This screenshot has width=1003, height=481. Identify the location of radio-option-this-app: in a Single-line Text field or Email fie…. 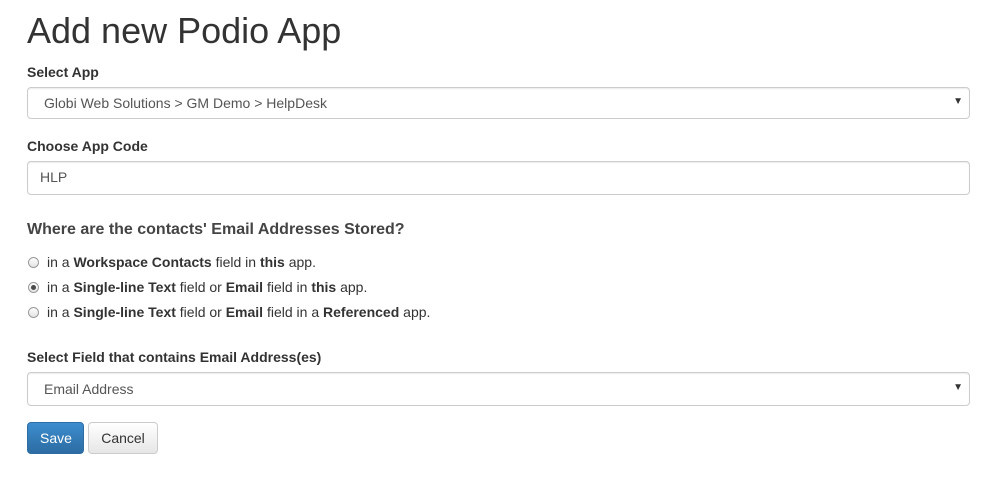
(197, 287).